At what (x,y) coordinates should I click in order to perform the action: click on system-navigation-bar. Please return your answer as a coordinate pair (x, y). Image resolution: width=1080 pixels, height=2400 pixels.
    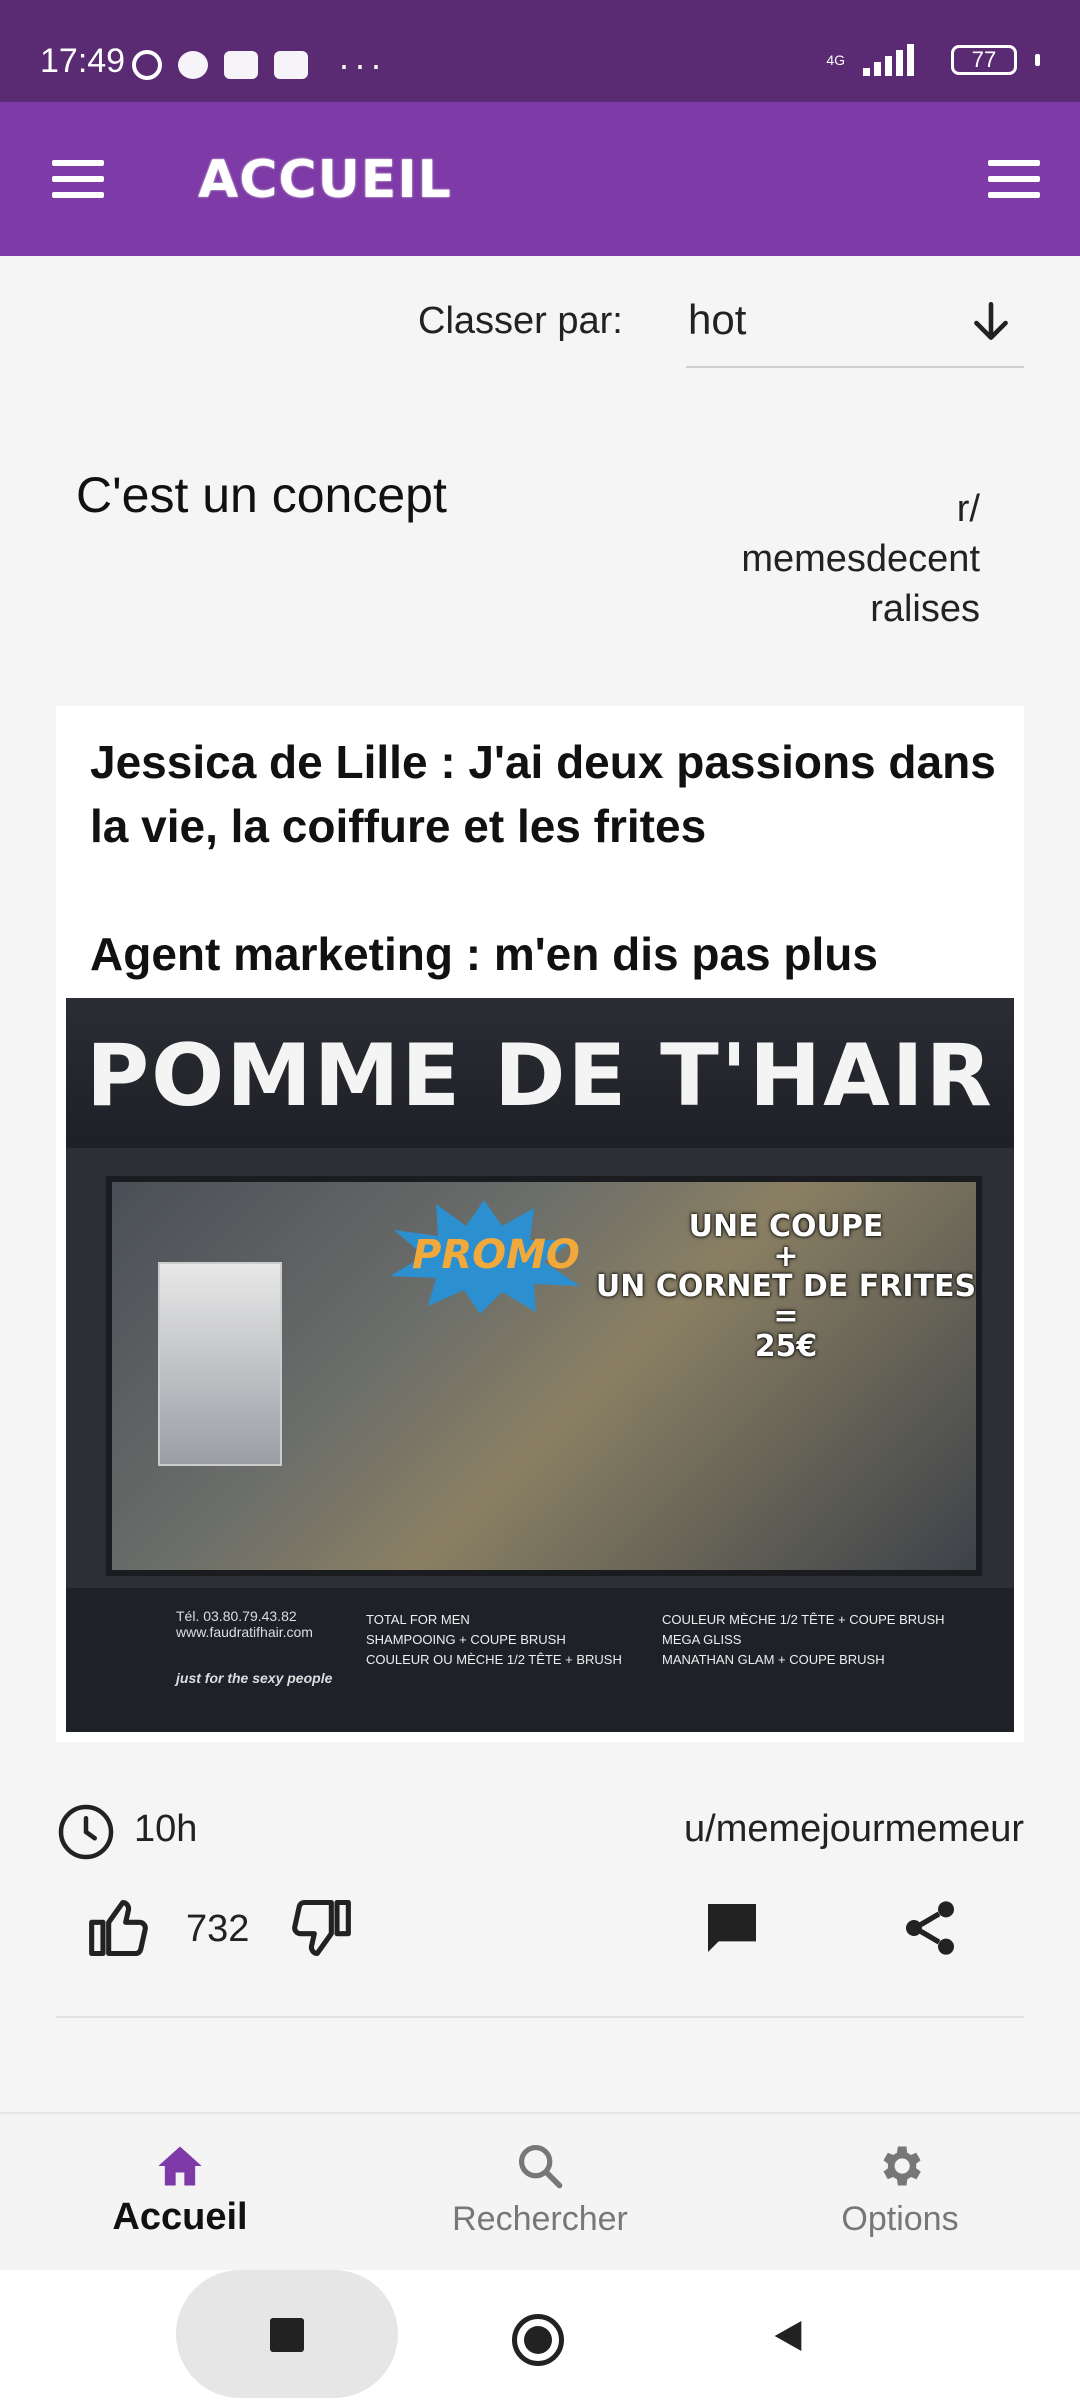
    Looking at the image, I should click on (540, 2335).